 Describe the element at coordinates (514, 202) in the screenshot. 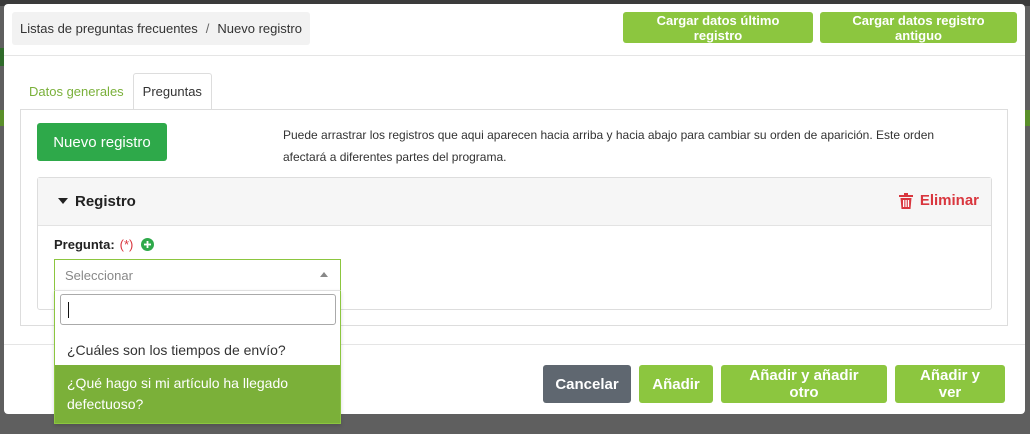

I see `record-header: Registro Eliminar` at that location.